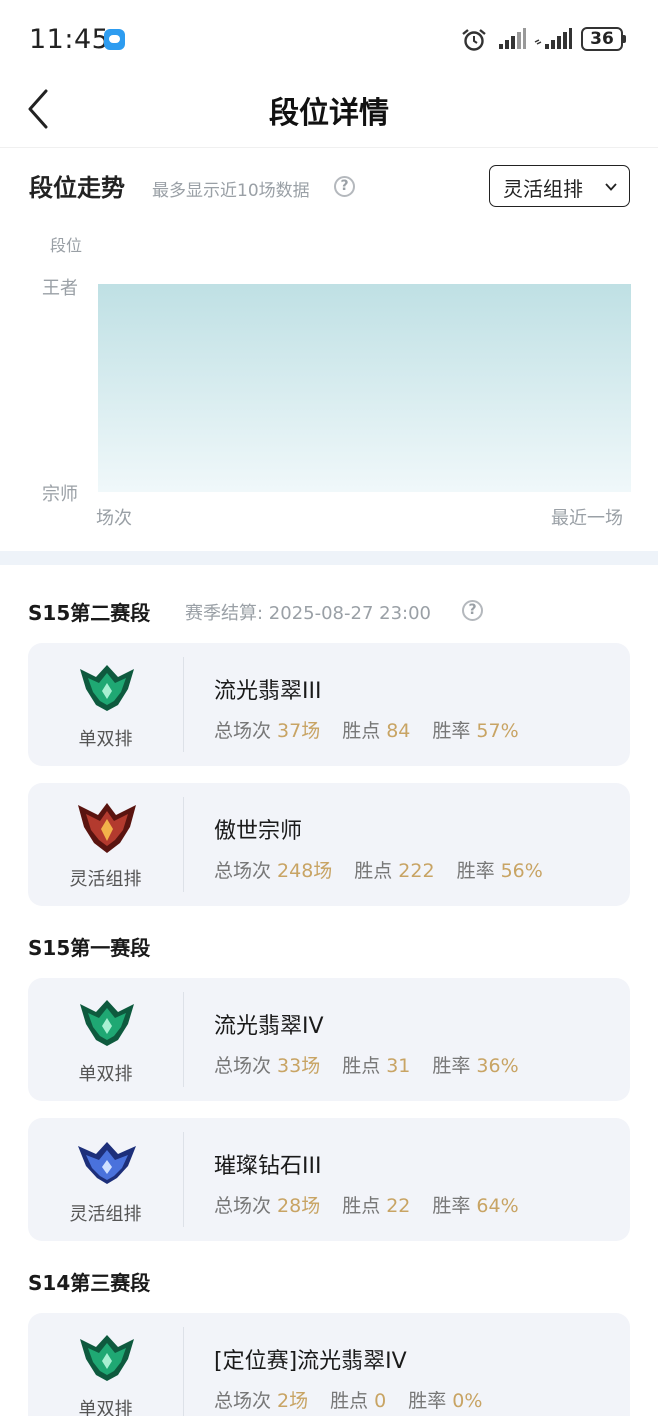 The image size is (658, 1416). I want to click on diamond-emblem-icon, so click(107, 1163).